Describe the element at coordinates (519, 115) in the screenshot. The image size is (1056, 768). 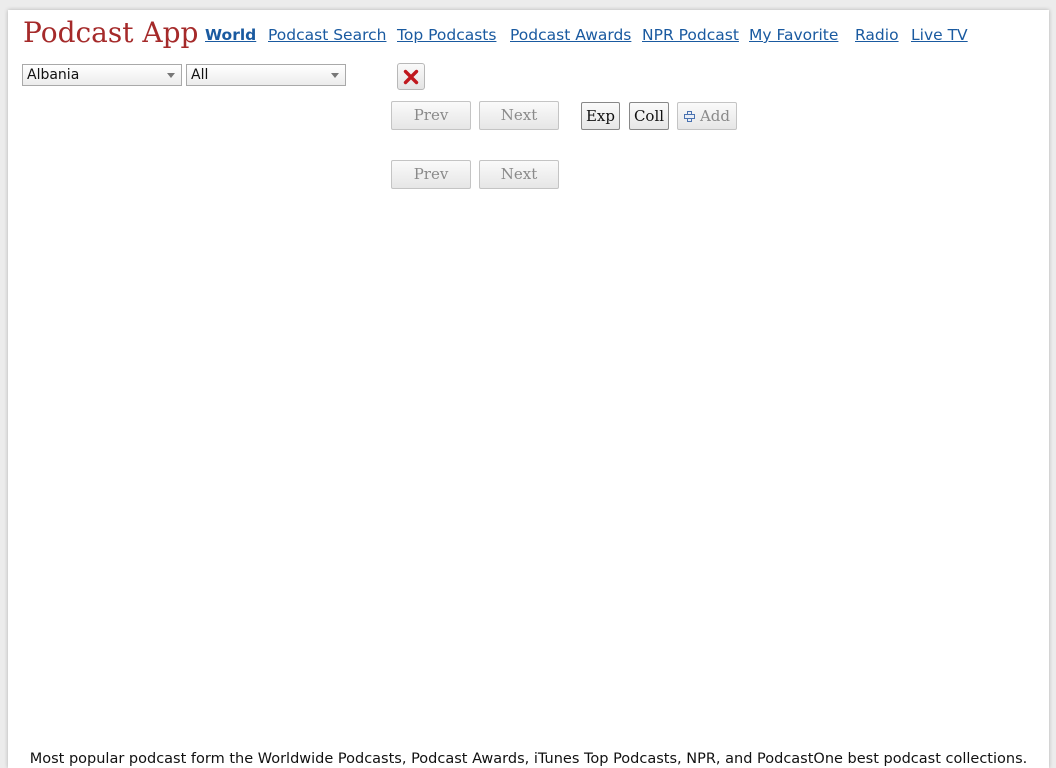
I see `next-button: Next` at that location.